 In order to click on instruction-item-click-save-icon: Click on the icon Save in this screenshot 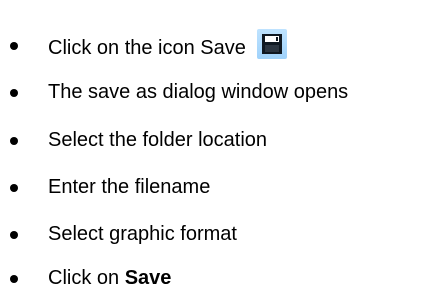, I will do `click(224, 45)`.